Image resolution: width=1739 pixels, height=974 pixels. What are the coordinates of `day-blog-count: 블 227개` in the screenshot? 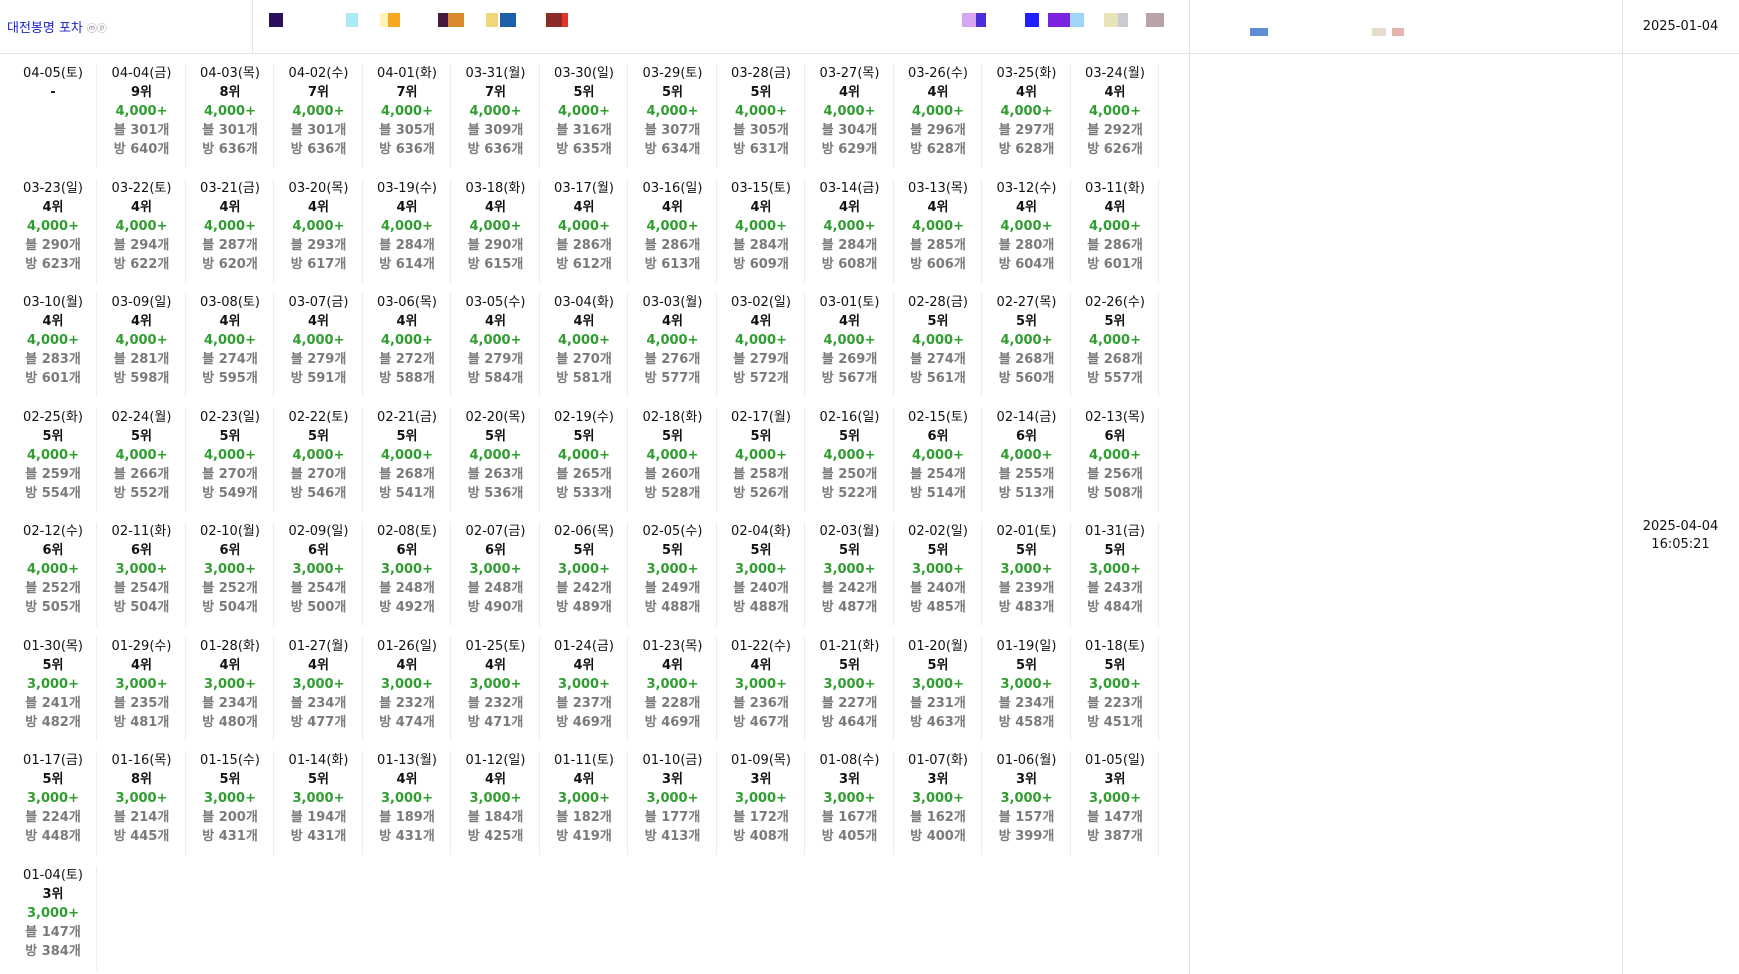 It's located at (849, 703).